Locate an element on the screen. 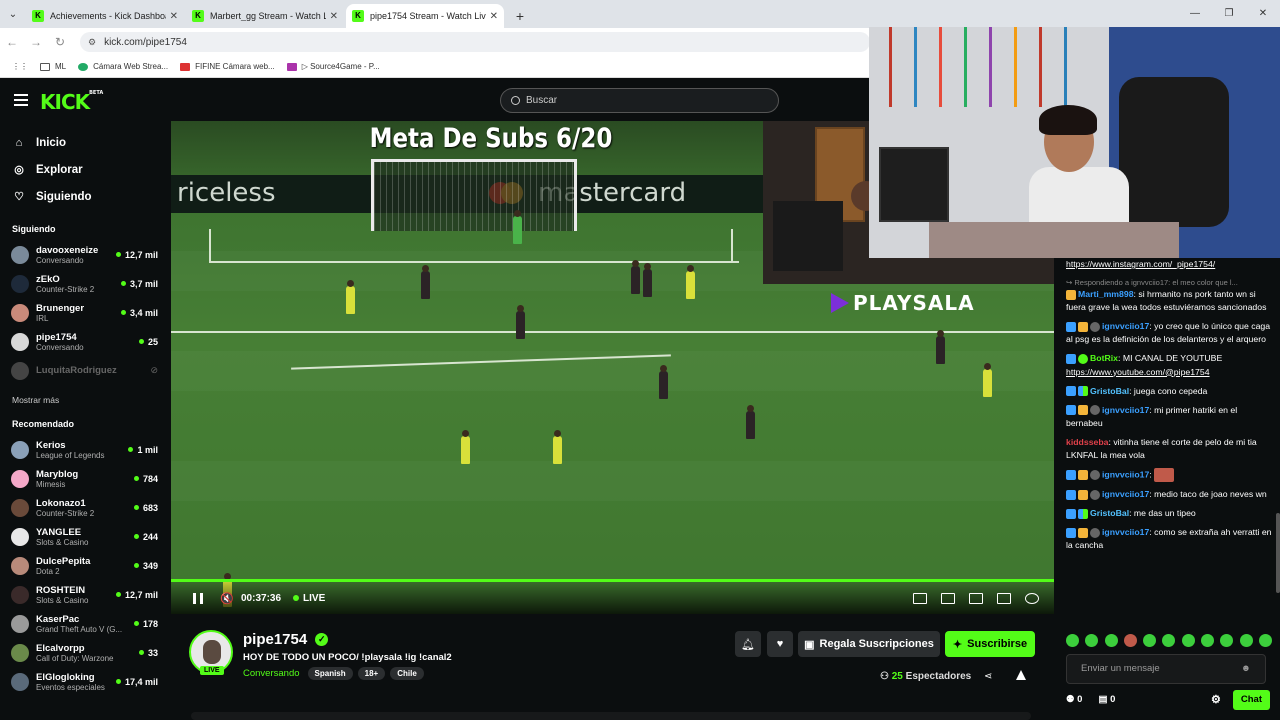  restore-icon: ❐ is located at coordinates (1229, 13).